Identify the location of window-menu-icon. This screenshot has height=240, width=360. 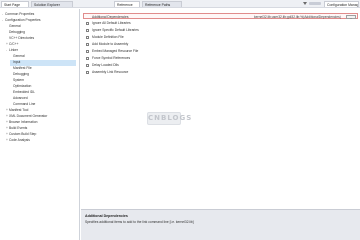
(315, 3).